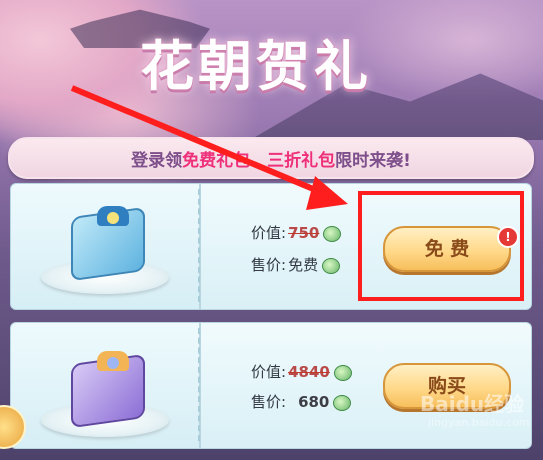 This screenshot has width=543, height=460. I want to click on arrow-shaft, so click(201, 142).